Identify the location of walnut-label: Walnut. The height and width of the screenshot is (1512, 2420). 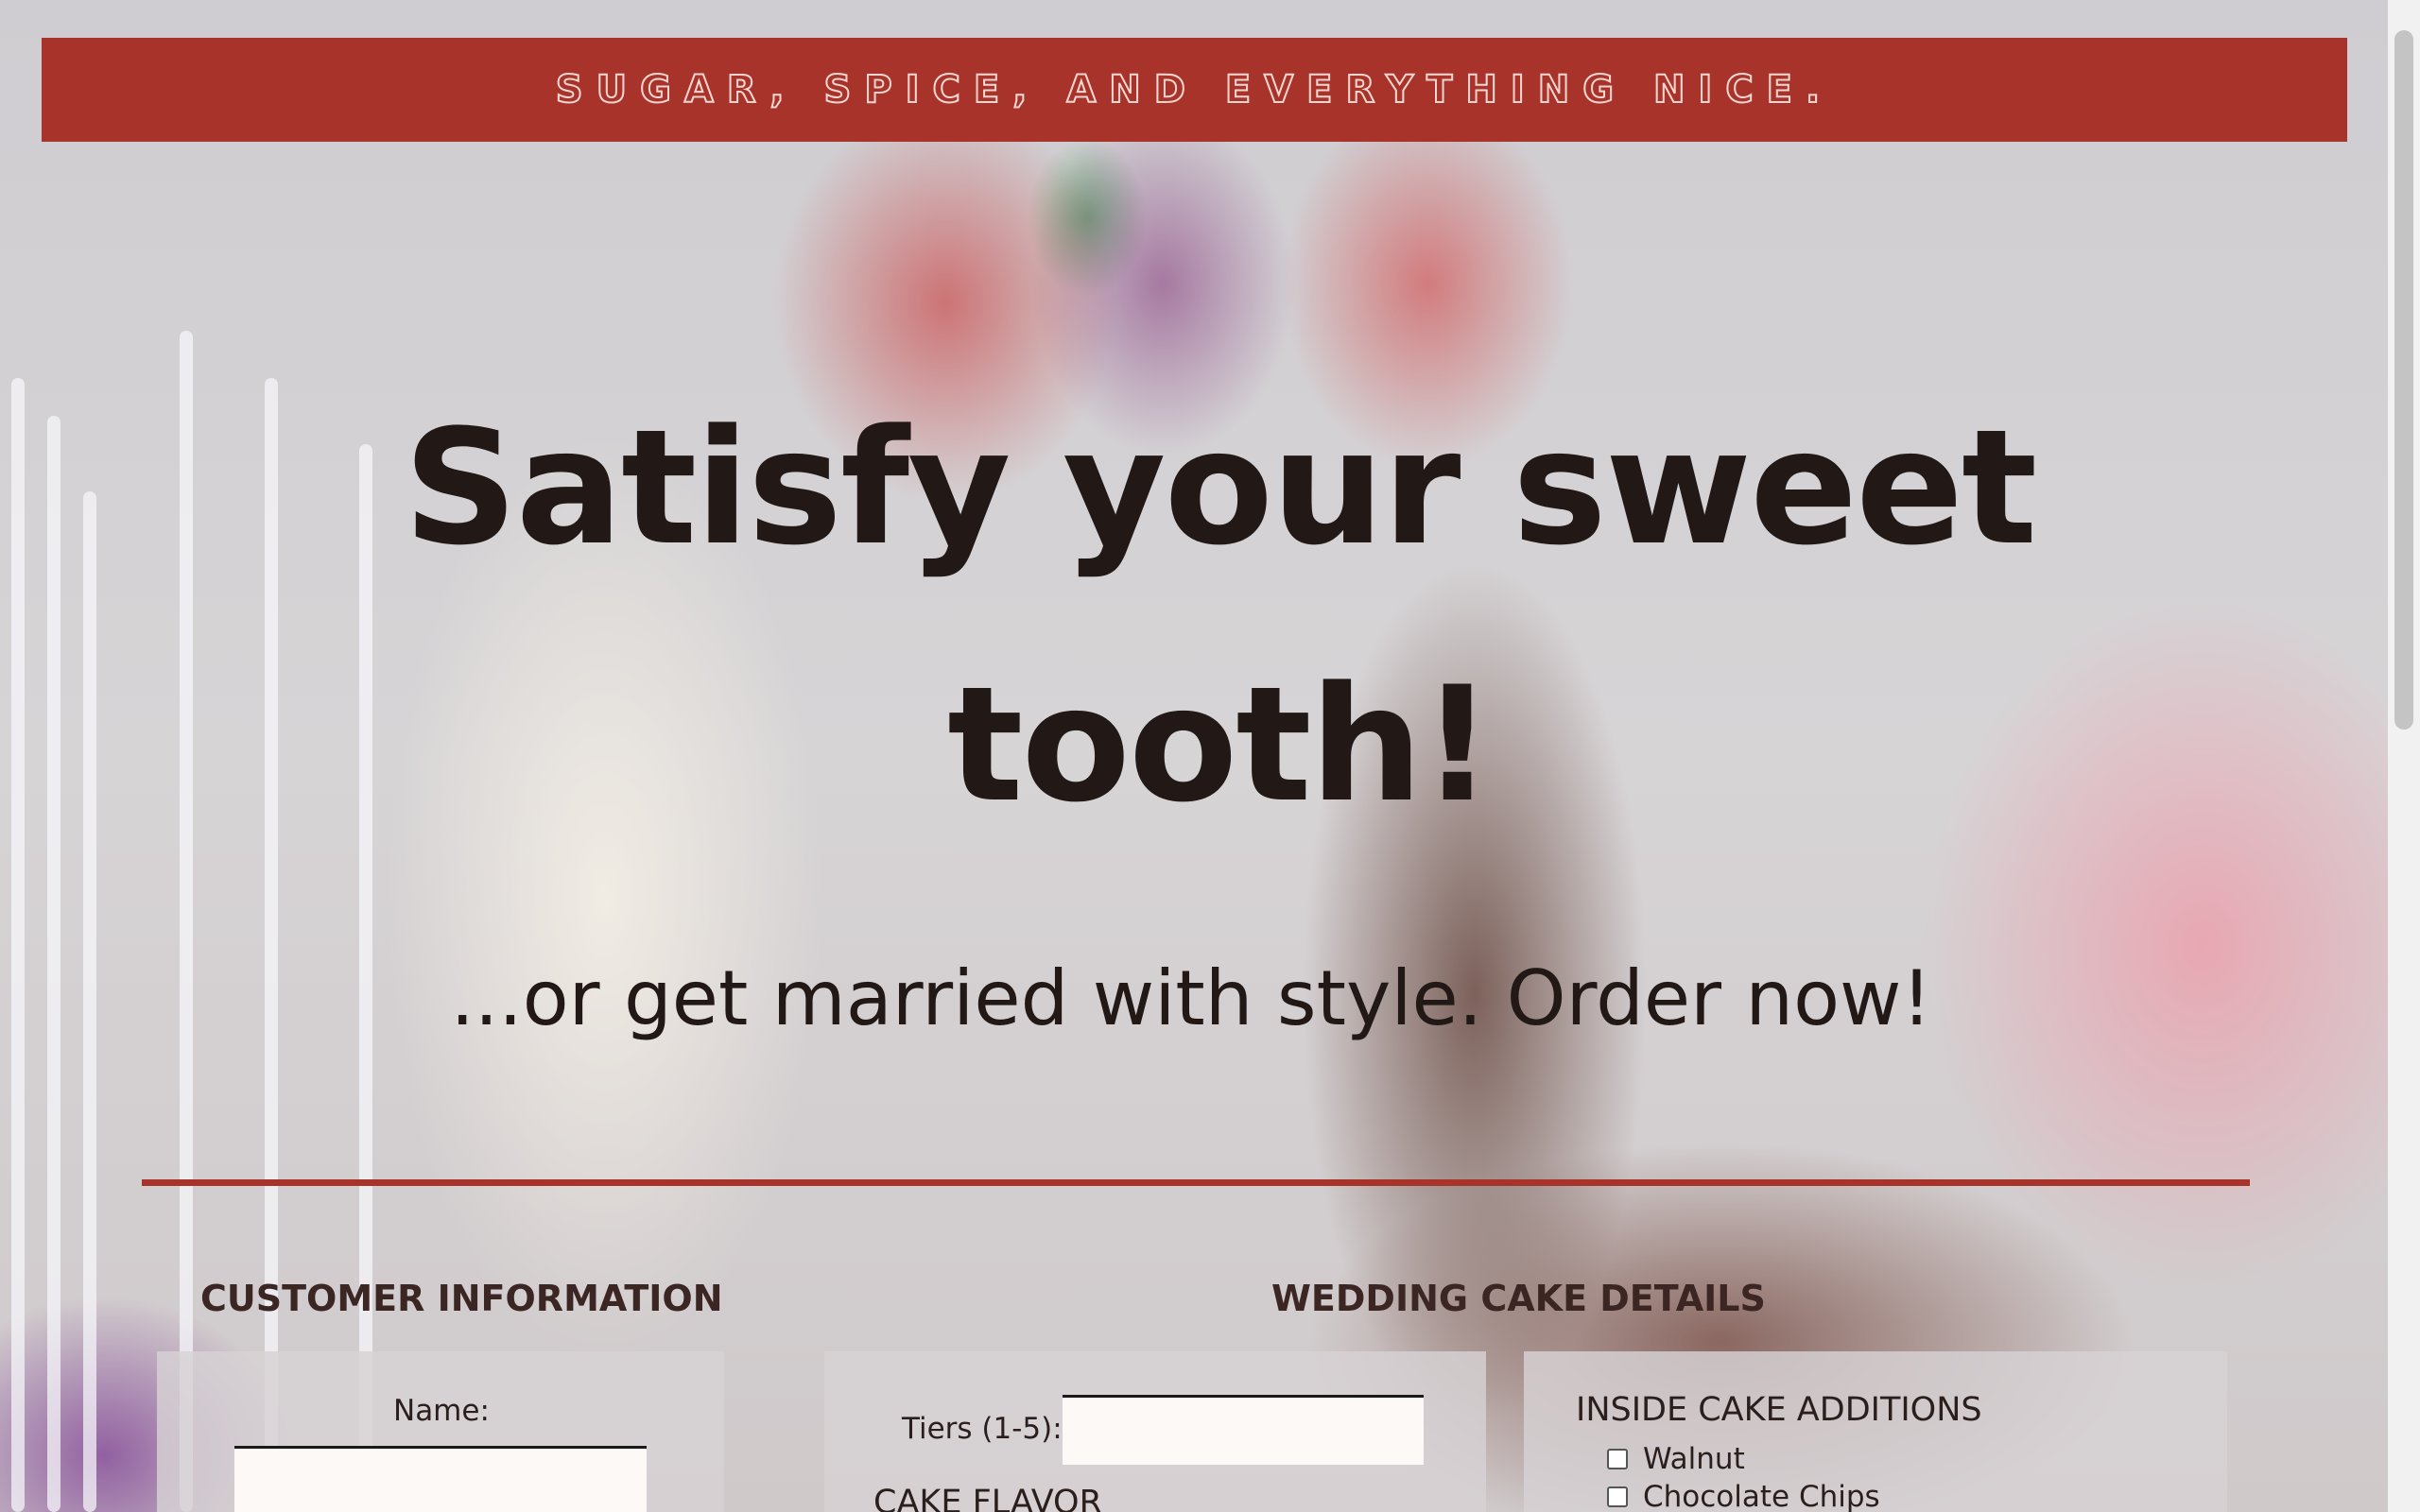
(1694, 1459).